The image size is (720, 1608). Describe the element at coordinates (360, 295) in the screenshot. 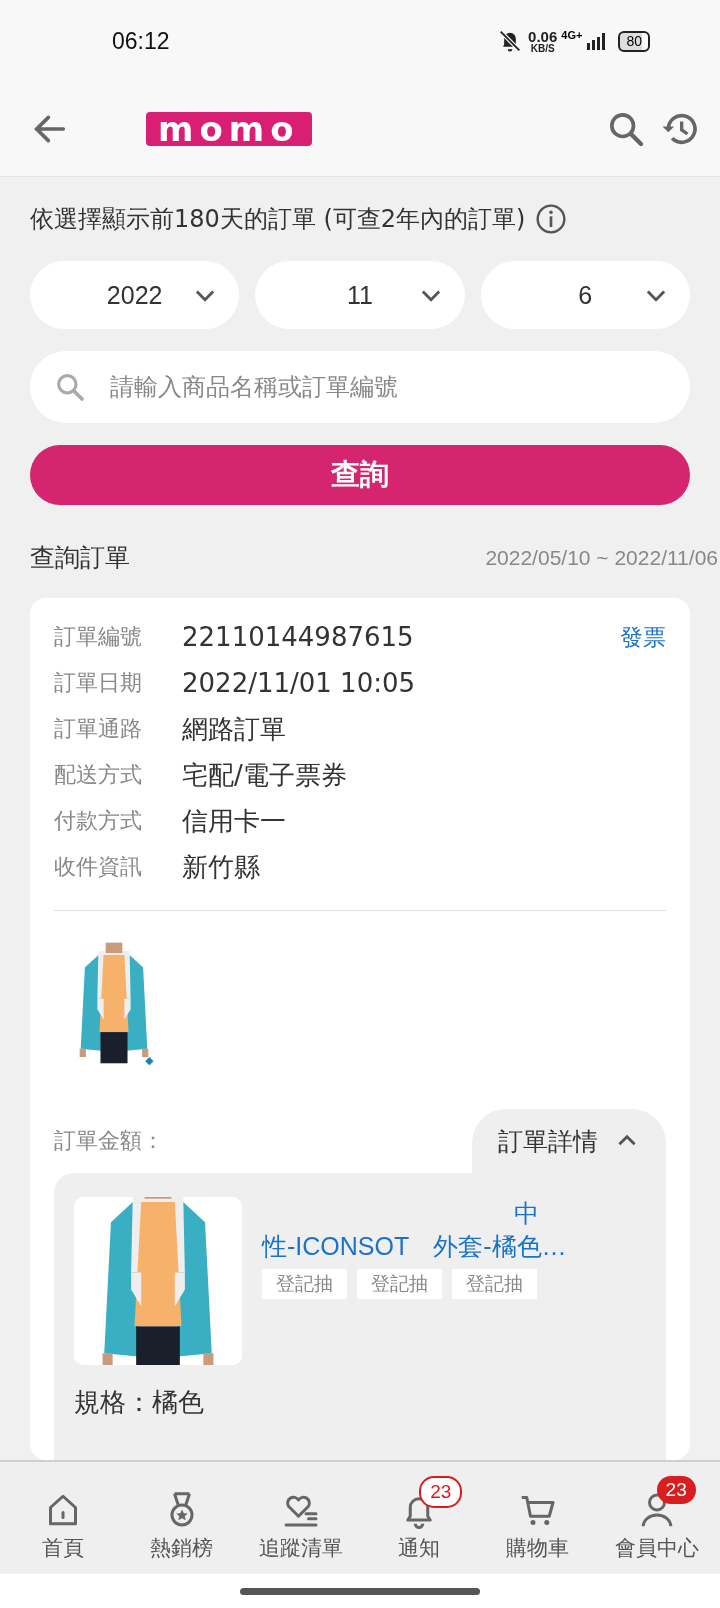

I see `date-dropdown: 11` at that location.